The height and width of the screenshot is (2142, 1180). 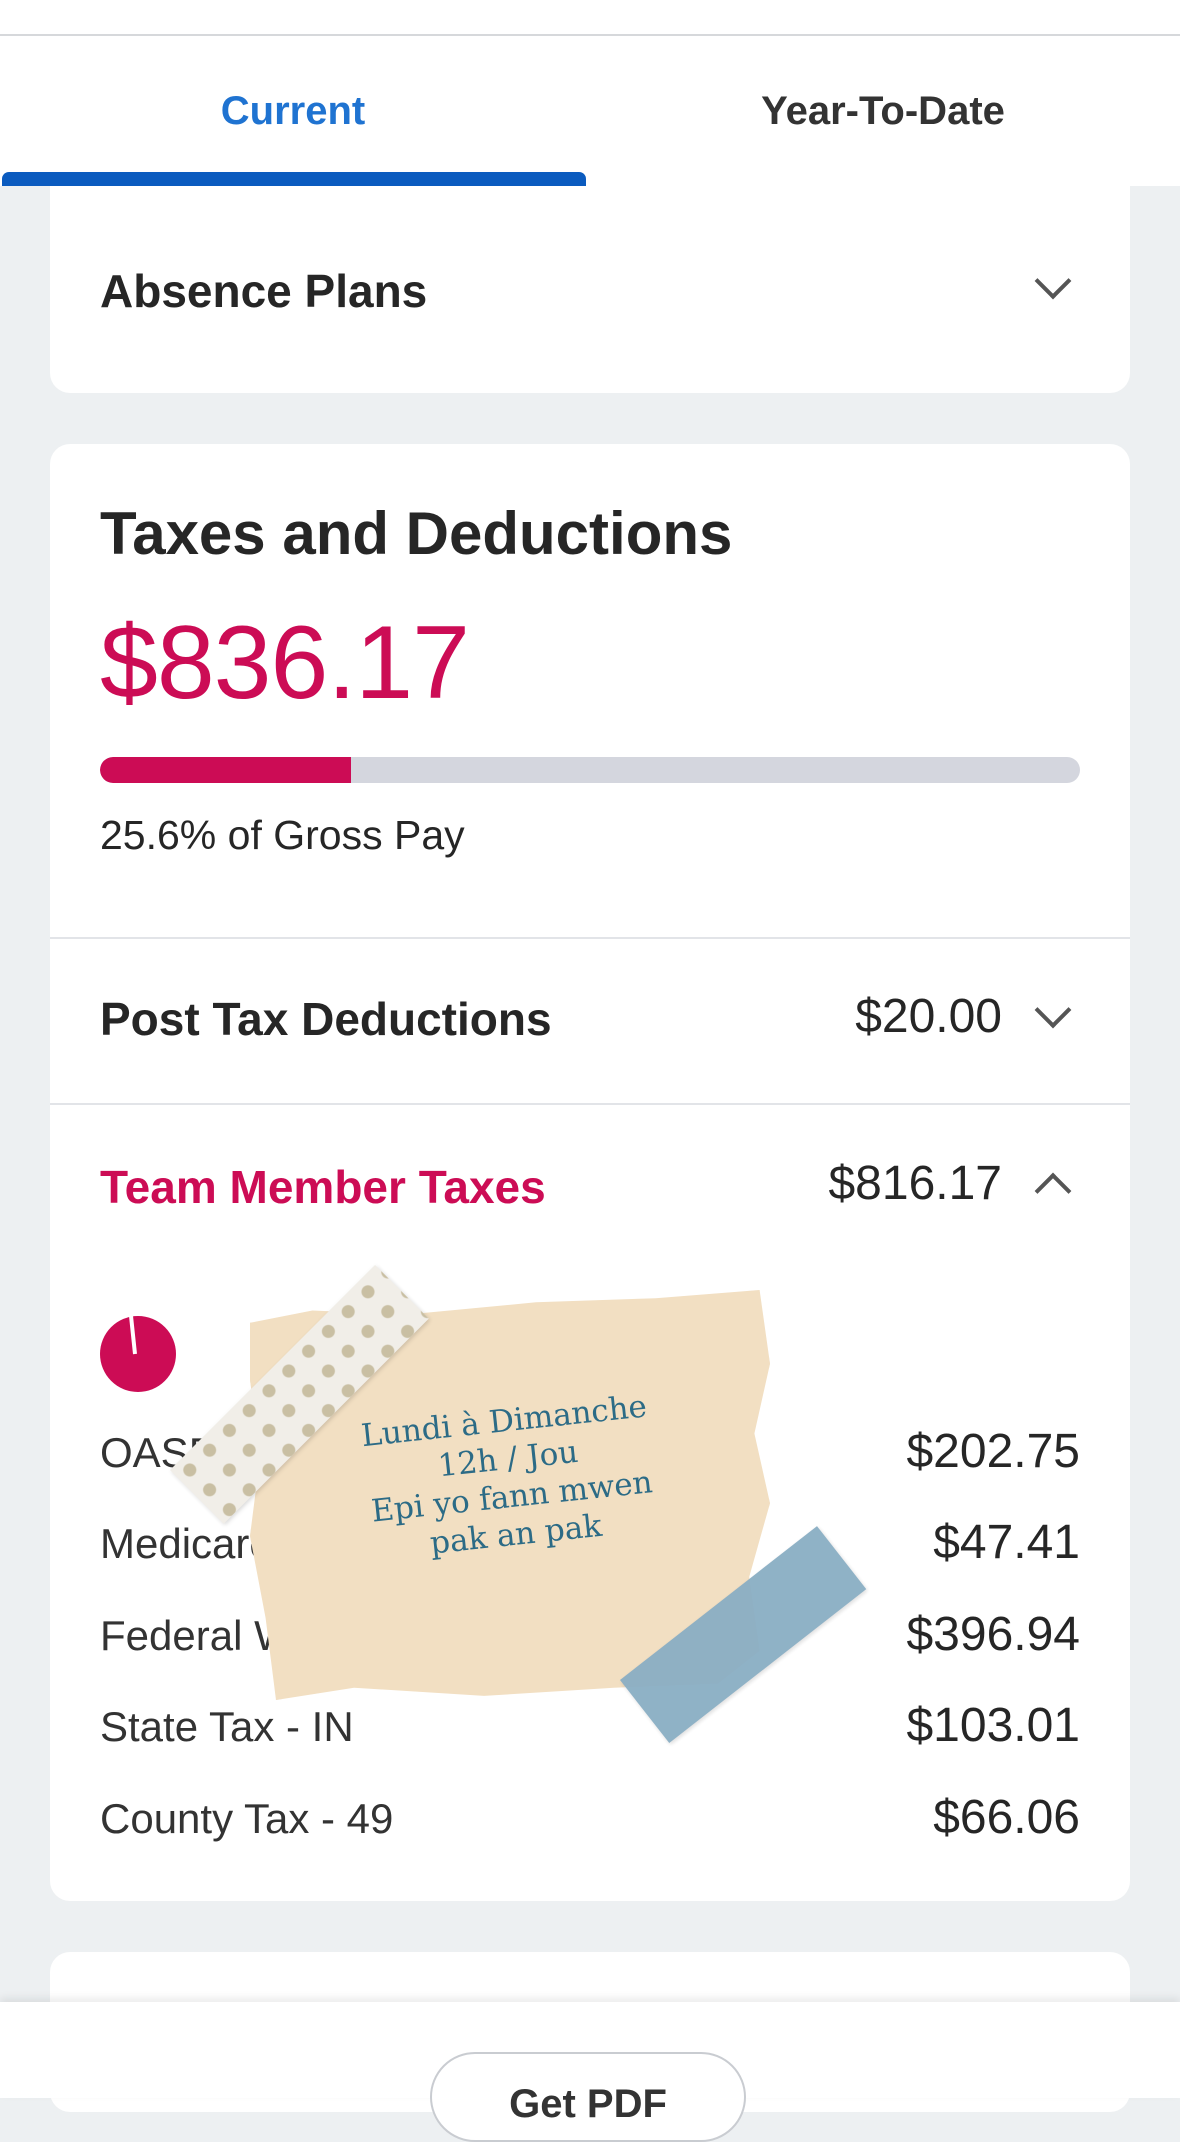 I want to click on team-member-taxes-amount: $816.17, so click(x=915, y=1183).